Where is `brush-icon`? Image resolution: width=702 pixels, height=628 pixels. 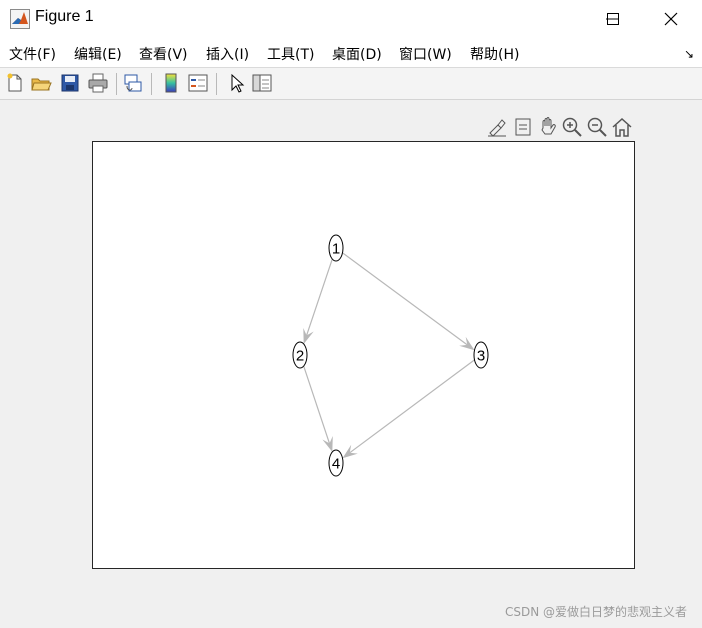
brush-icon is located at coordinates (497, 127).